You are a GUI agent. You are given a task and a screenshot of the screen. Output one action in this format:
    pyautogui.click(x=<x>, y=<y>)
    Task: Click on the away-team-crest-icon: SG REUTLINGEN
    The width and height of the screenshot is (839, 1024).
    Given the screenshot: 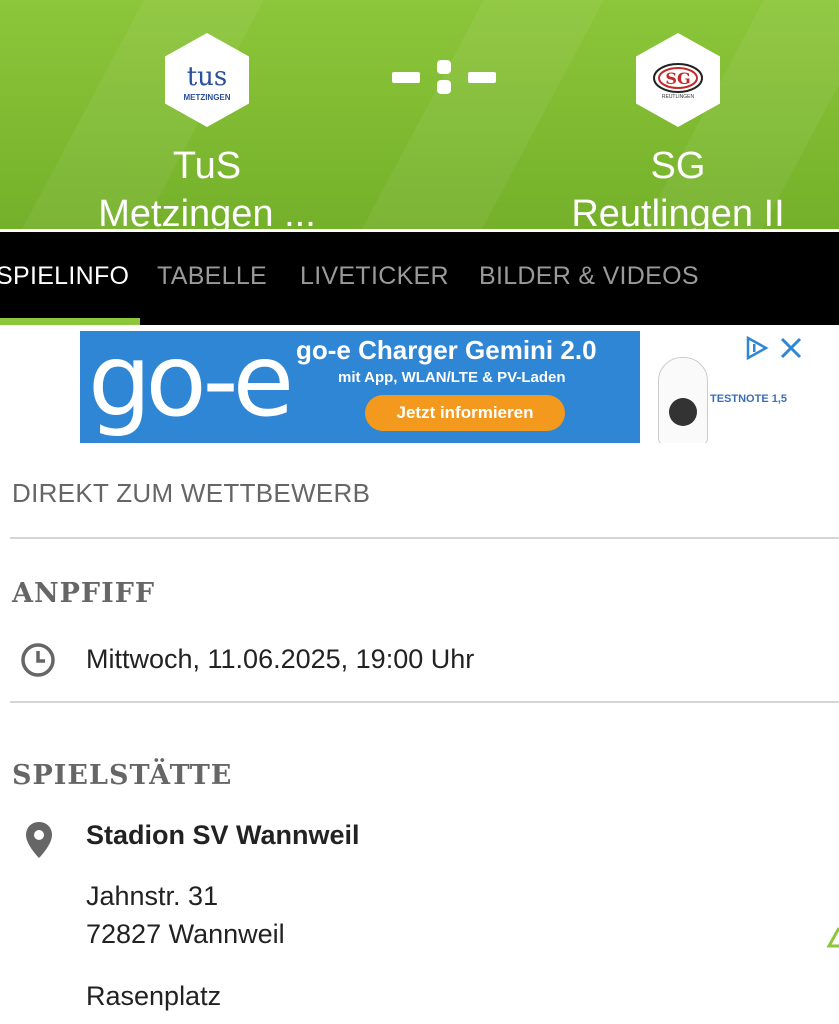 What is the action you would take?
    pyautogui.click(x=678, y=81)
    